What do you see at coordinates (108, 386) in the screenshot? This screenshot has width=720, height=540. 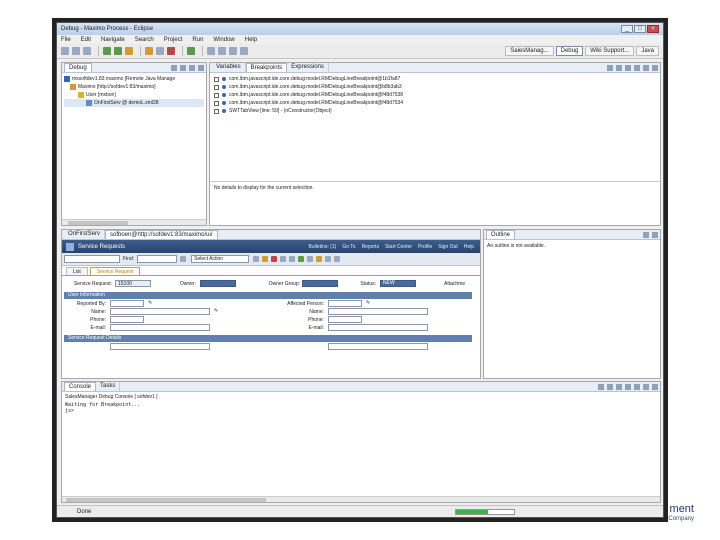 I see `tab-tasks: Tasks` at bounding box center [108, 386].